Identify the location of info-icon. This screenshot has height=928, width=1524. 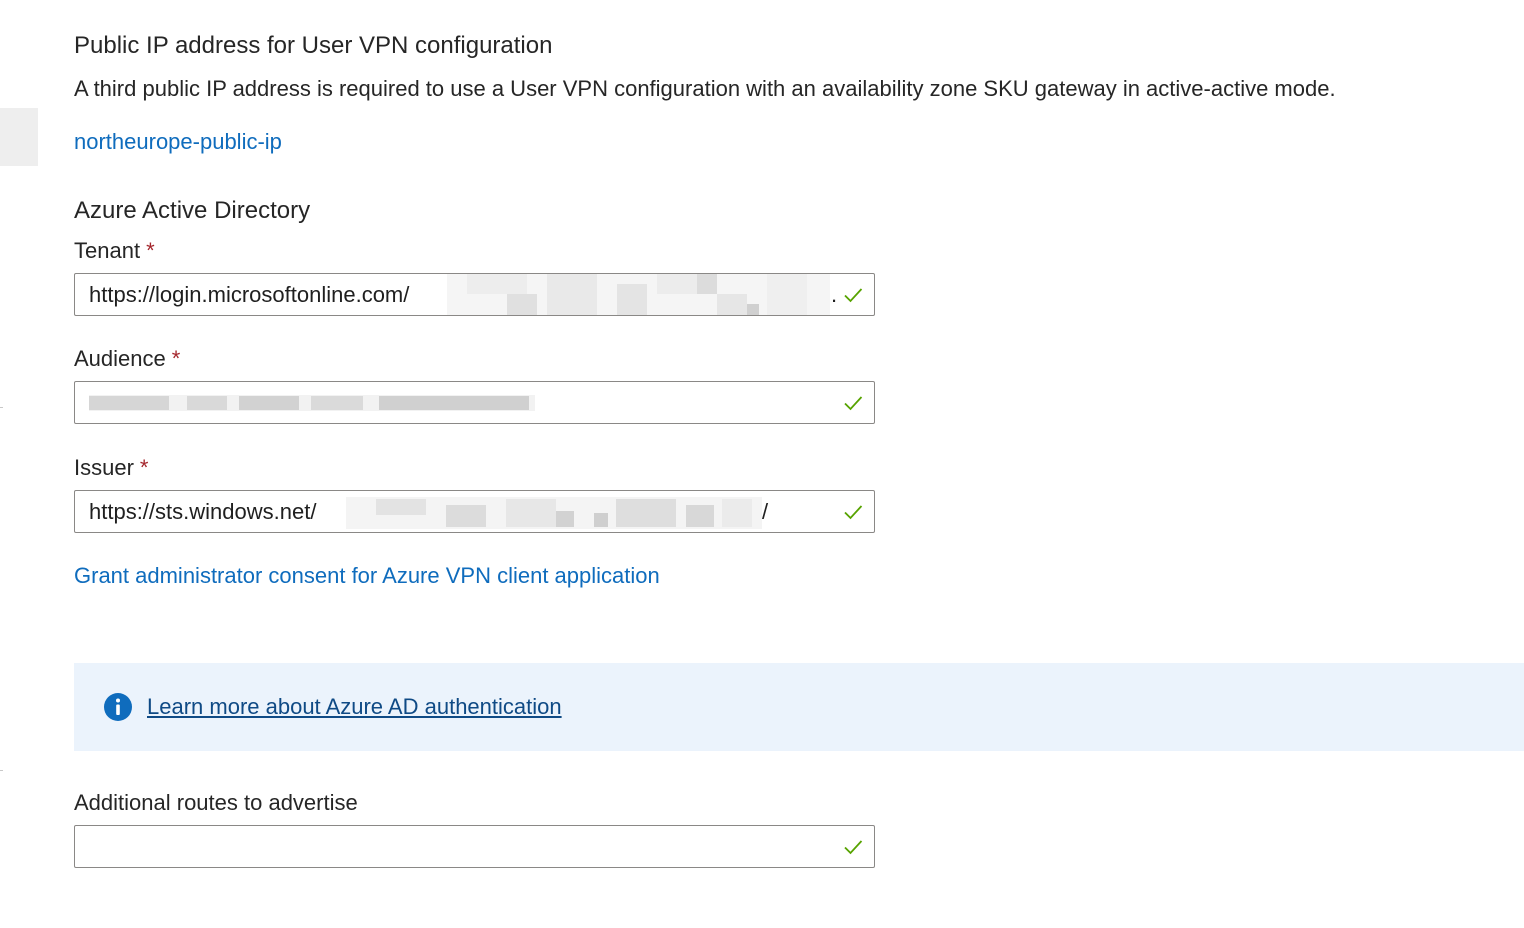
(118, 707).